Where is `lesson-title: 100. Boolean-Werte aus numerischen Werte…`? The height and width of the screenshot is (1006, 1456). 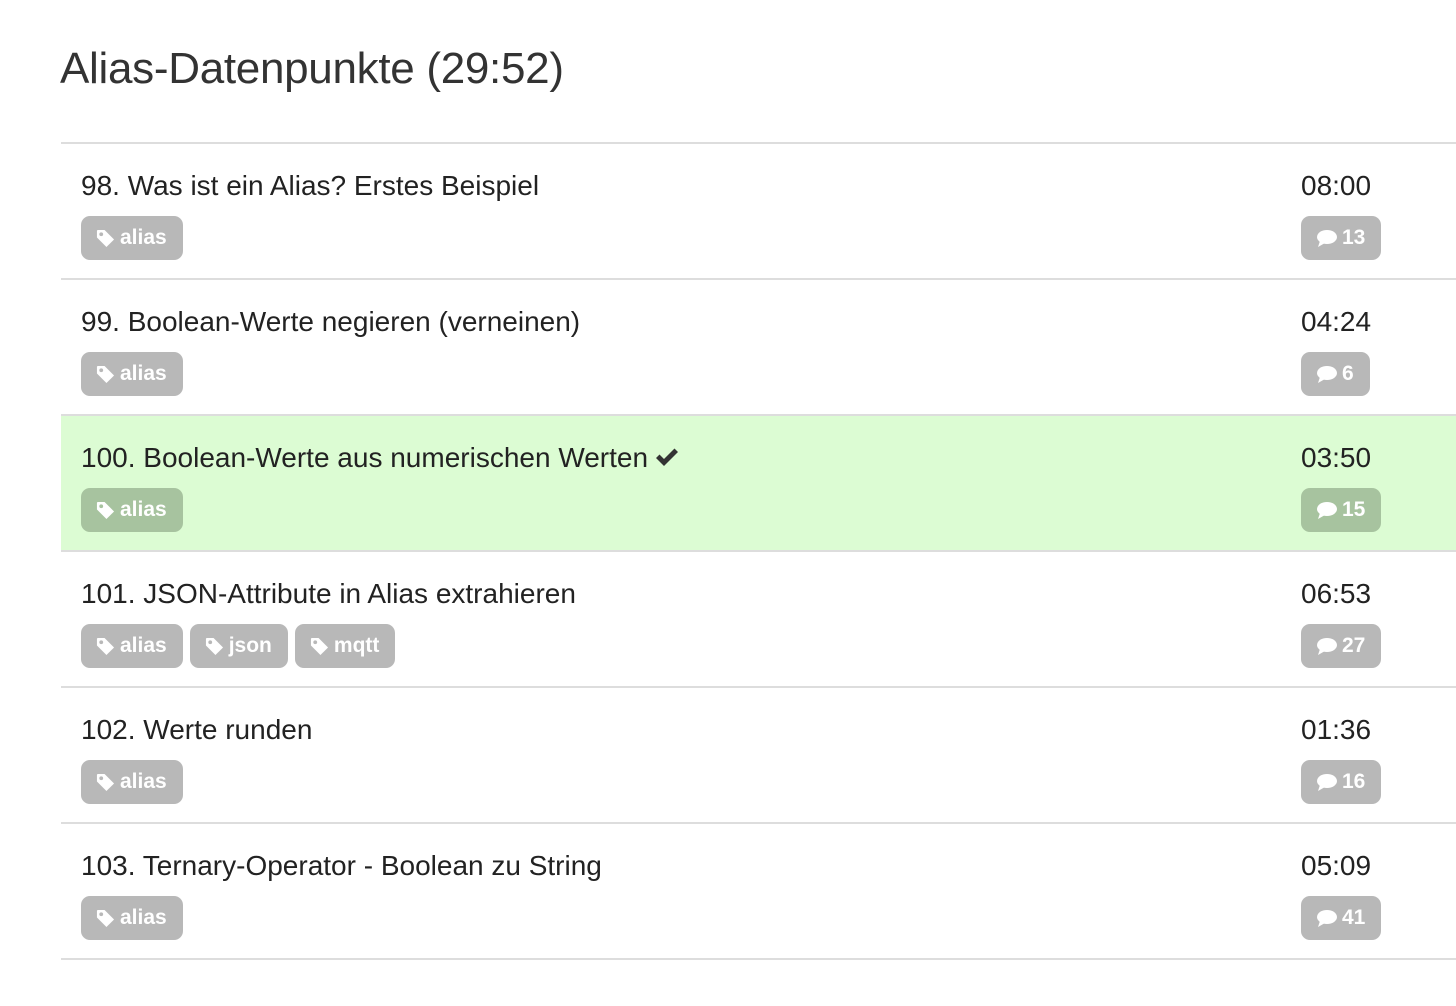 lesson-title: 100. Boolean-Werte aus numerischen Werte… is located at coordinates (380, 458).